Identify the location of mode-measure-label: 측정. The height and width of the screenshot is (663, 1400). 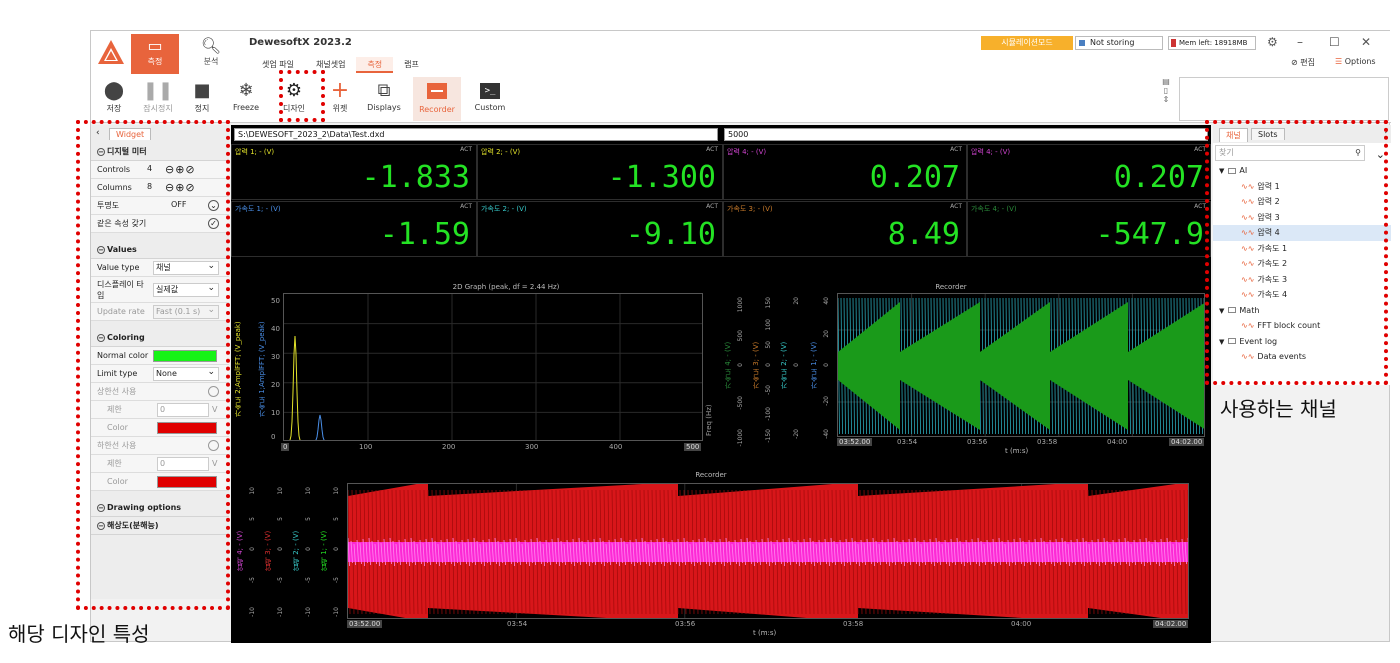
(155, 61).